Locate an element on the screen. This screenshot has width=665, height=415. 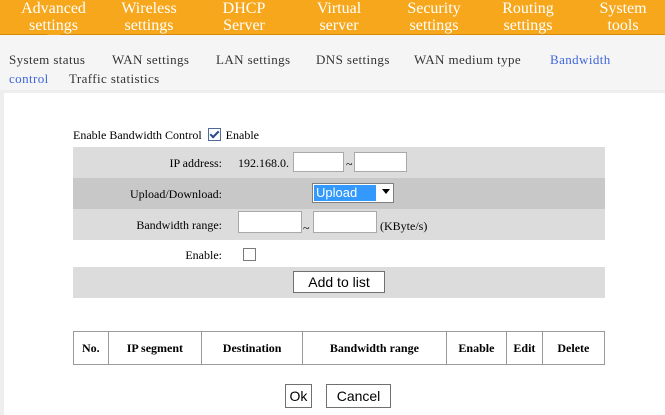
upload-download-select: Upload is located at coordinates (353, 193).